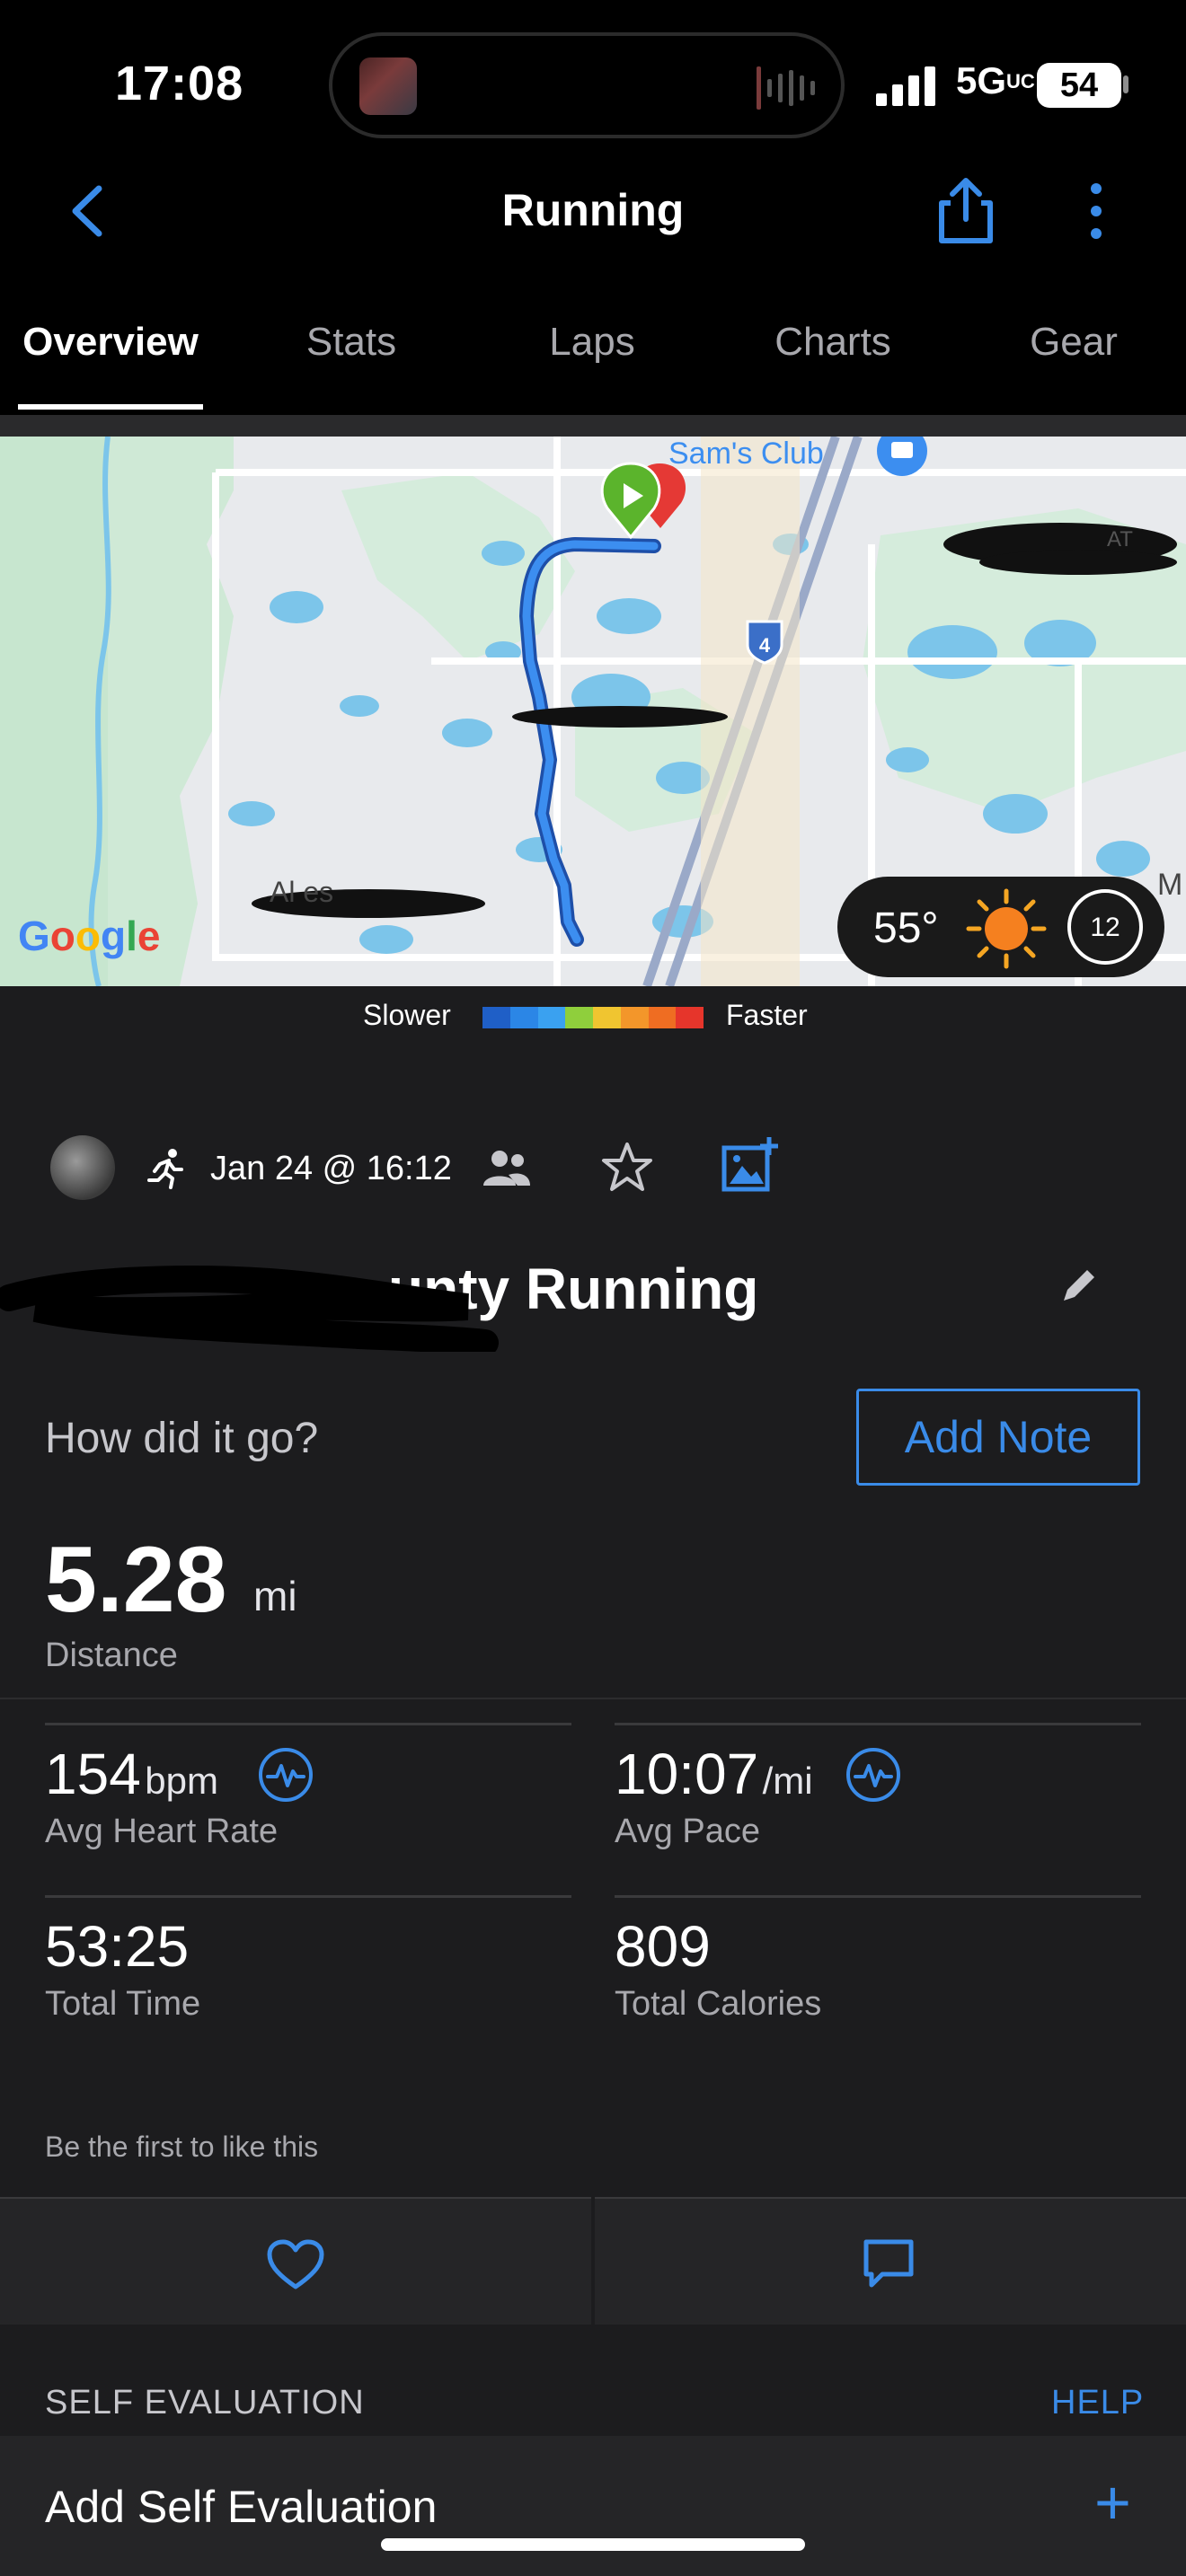 This screenshot has height=2576, width=1186. Describe the element at coordinates (1096, 211) in the screenshot. I see `more-vertical-icon` at that location.